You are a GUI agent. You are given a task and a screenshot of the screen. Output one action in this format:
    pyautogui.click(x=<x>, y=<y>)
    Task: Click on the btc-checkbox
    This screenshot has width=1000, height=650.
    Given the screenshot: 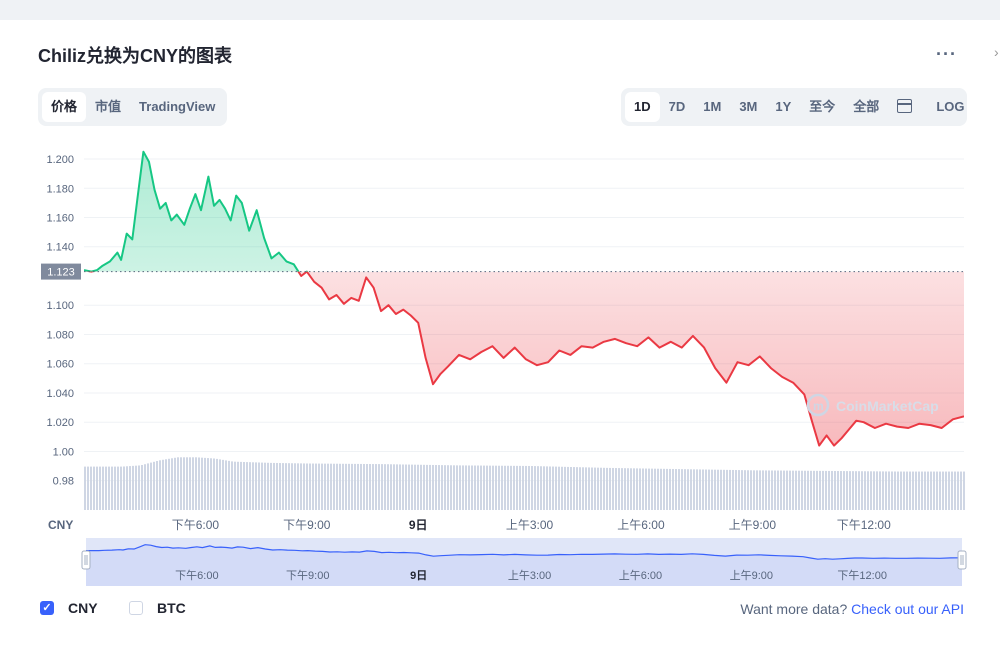 What is the action you would take?
    pyautogui.click(x=136, y=608)
    